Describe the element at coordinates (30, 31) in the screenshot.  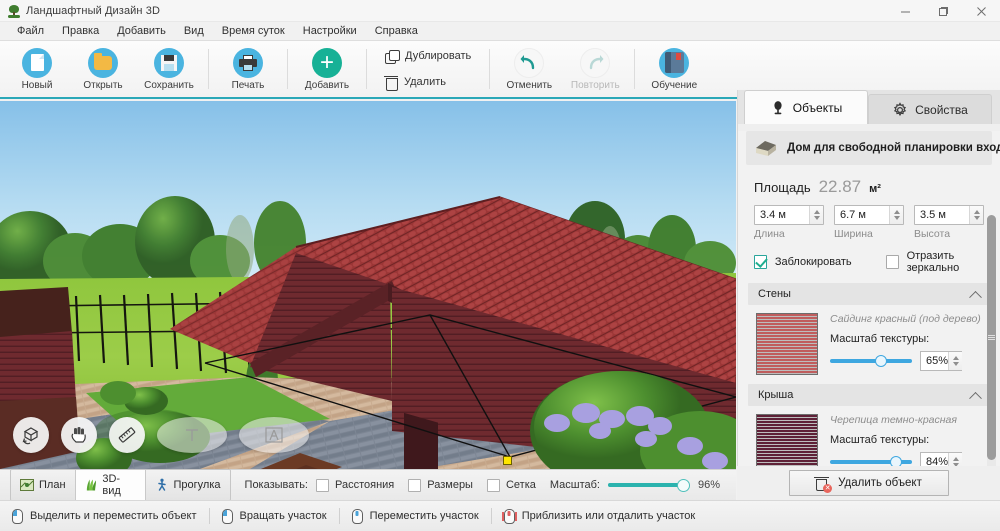
I see `menu-item-file: Файл` at that location.